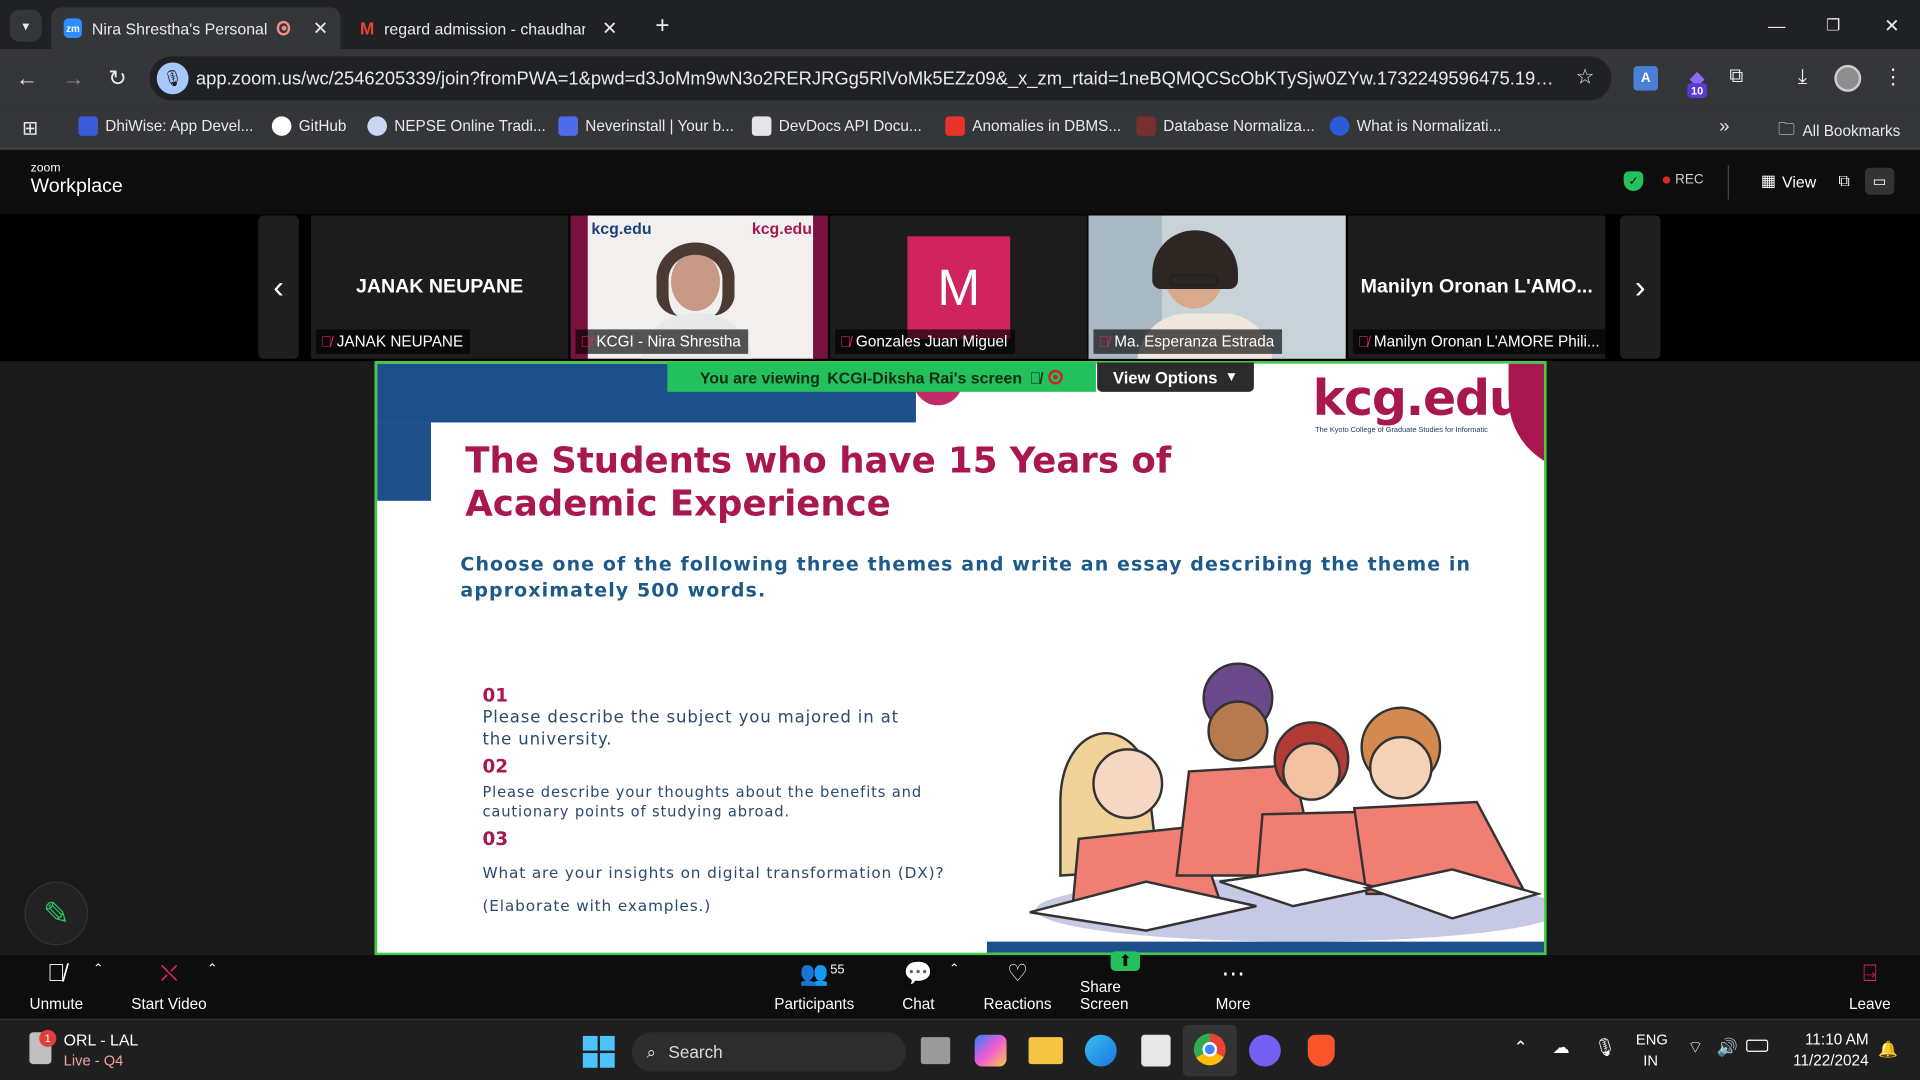 Image resolution: width=1920 pixels, height=1080 pixels. Describe the element at coordinates (1891, 25) in the screenshot. I see `close-window-button: ✕` at that location.